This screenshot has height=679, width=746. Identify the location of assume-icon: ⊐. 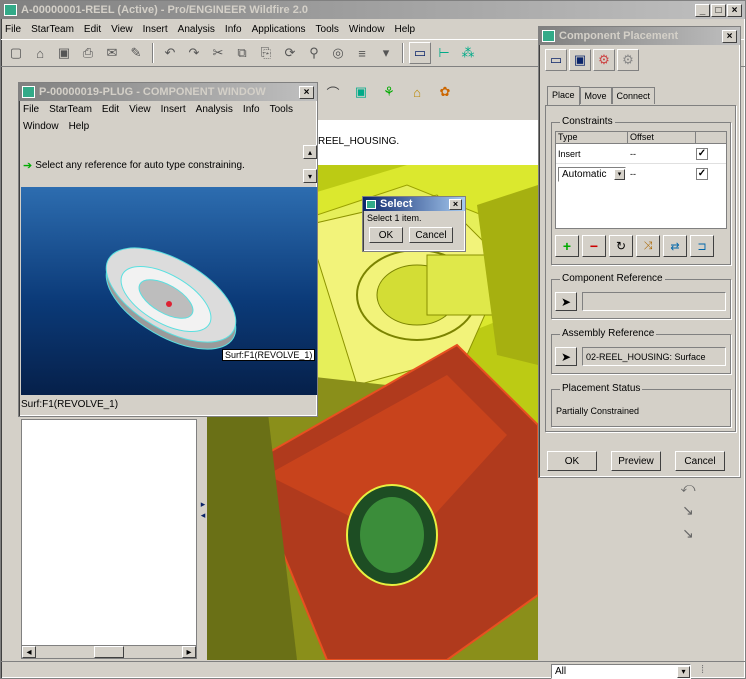
(702, 246).